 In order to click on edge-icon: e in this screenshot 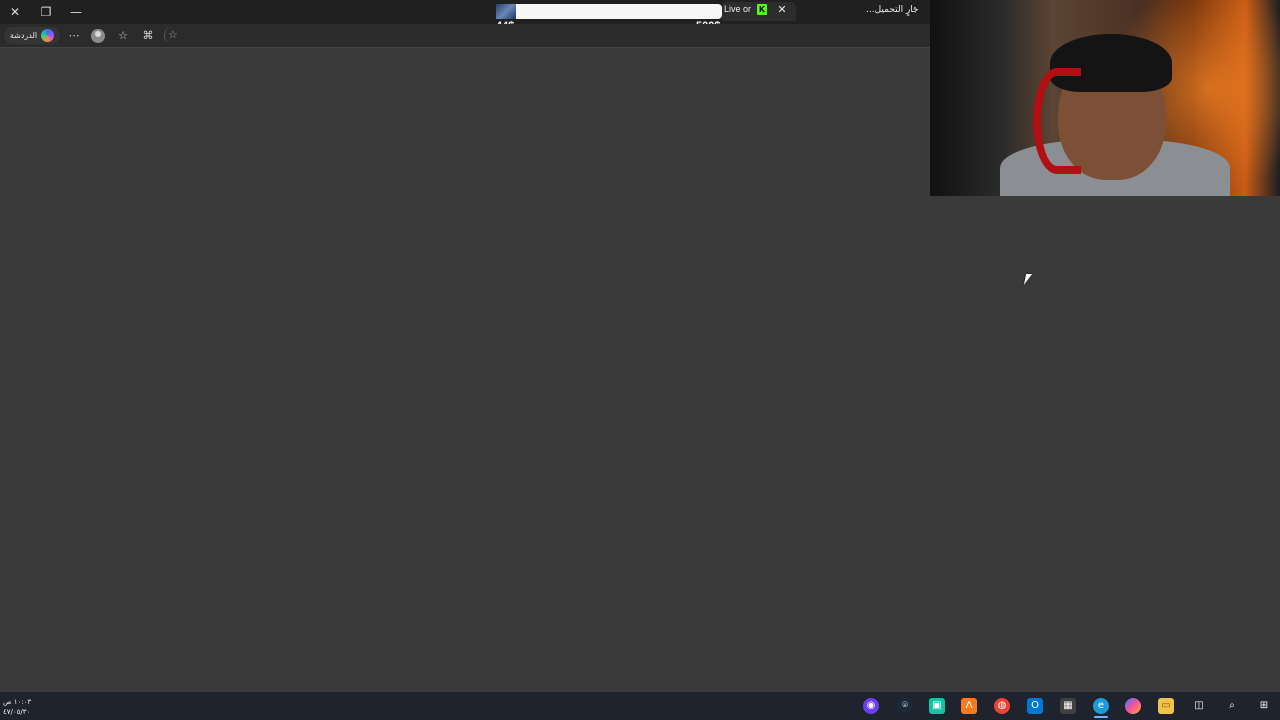, I will do `click(1101, 706)`.